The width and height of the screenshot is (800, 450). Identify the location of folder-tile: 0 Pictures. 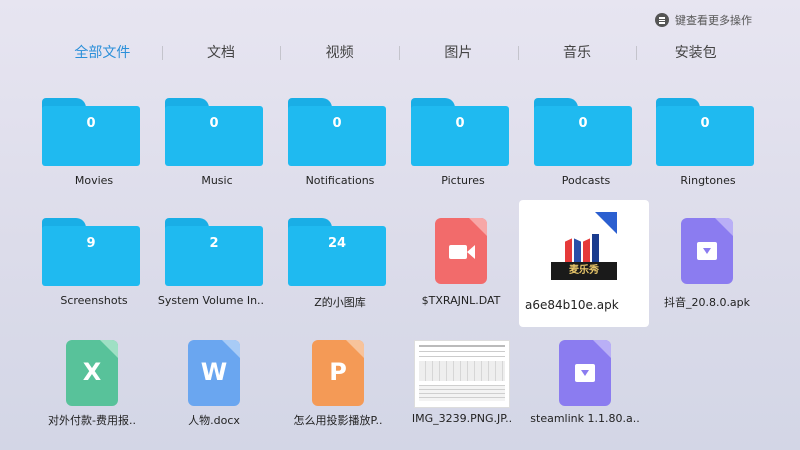
(447, 150).